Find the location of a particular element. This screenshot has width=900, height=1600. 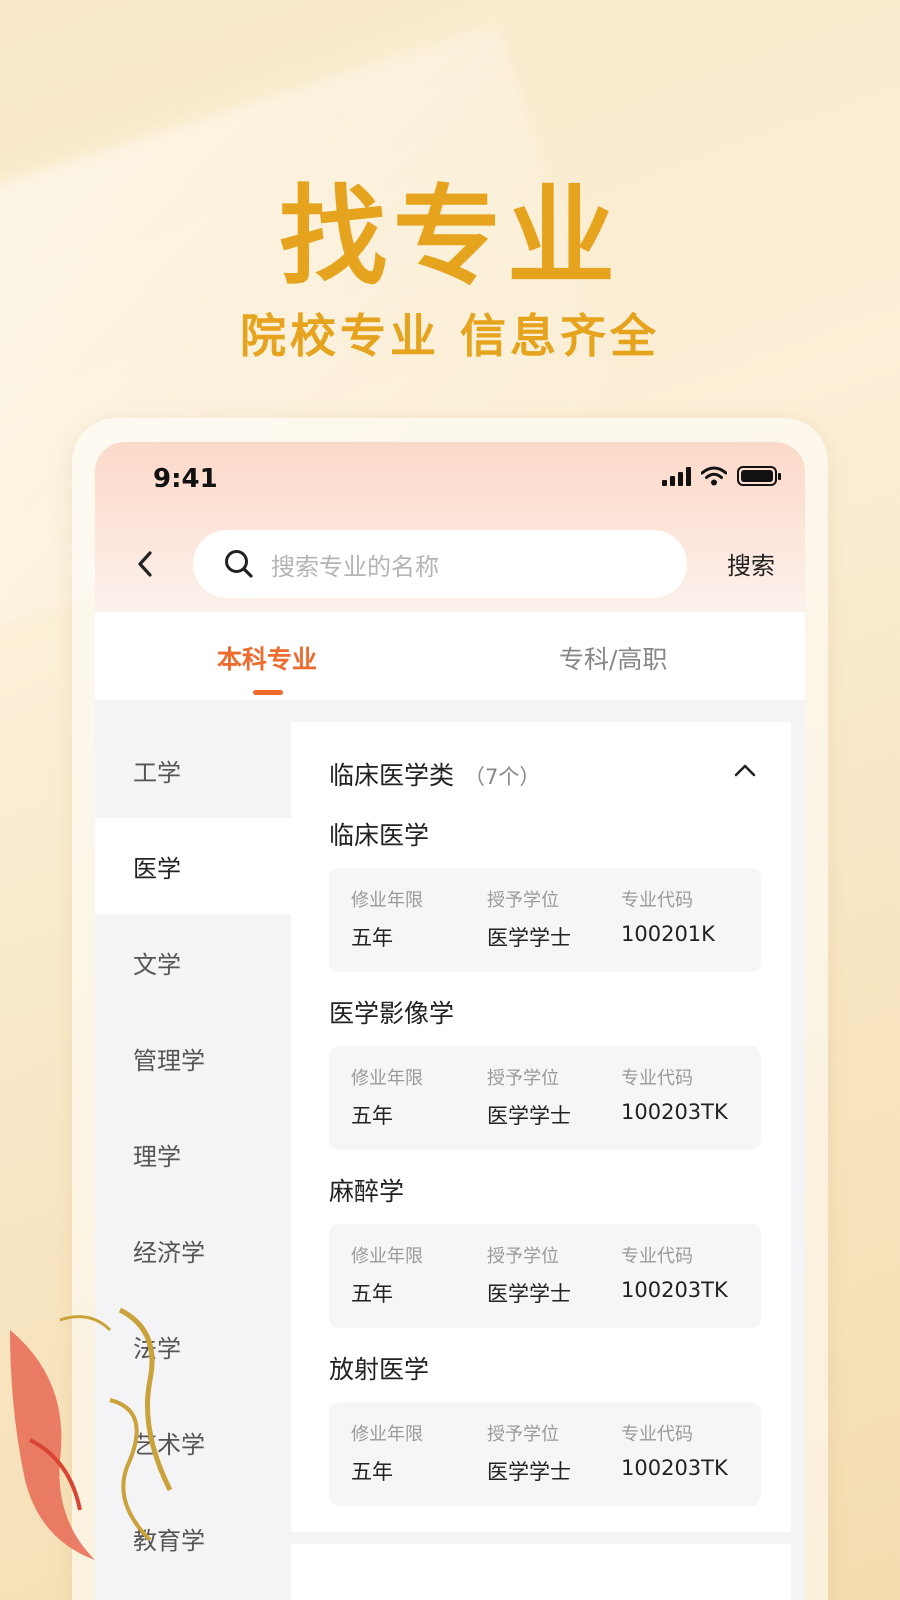

sidebar-item-economics: 经济学 is located at coordinates (193, 1250).